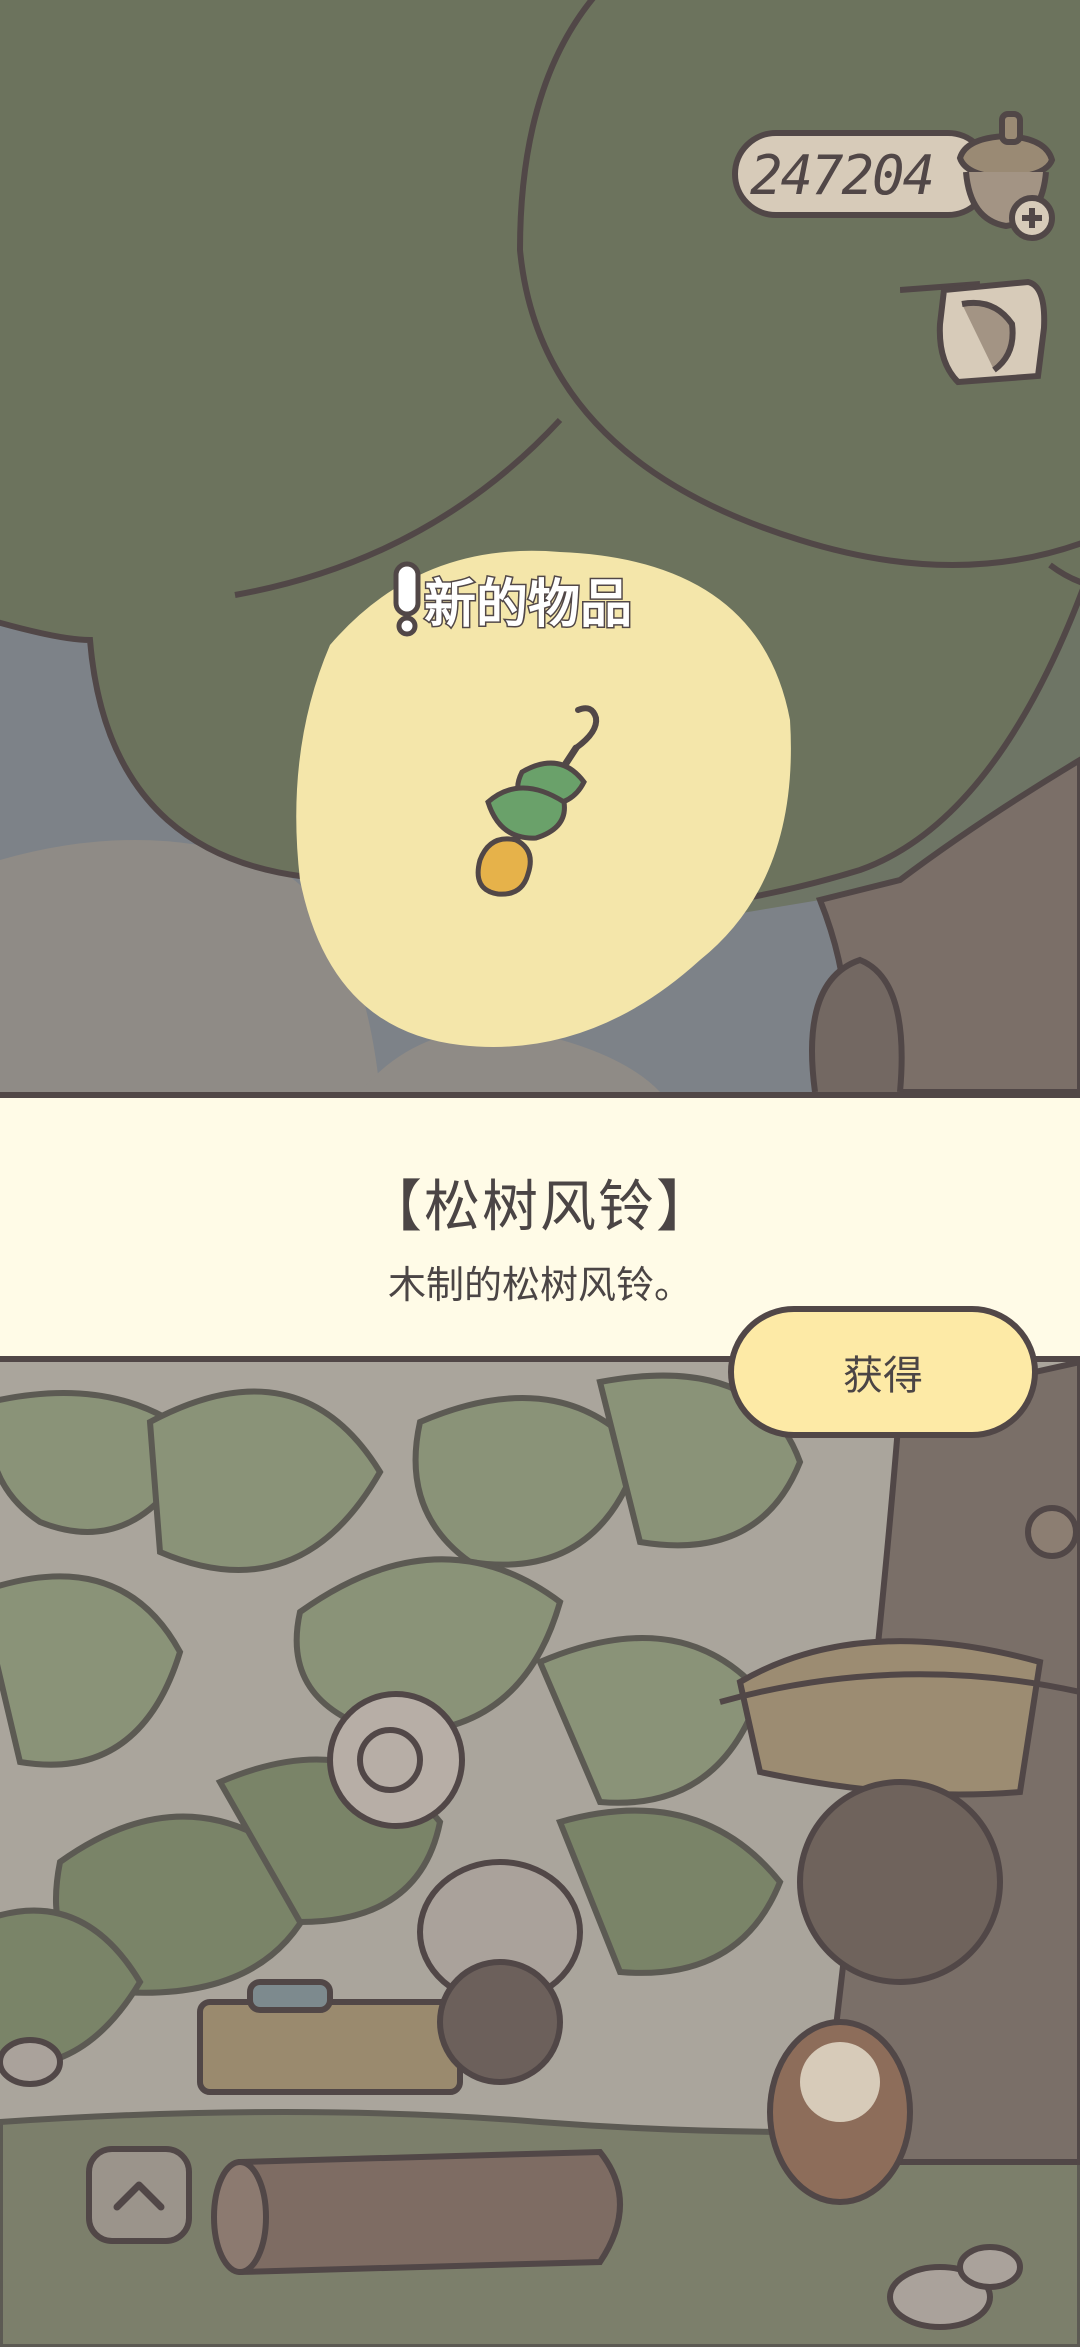  I want to click on item-name: 【松树风铃】, so click(540, 1207).